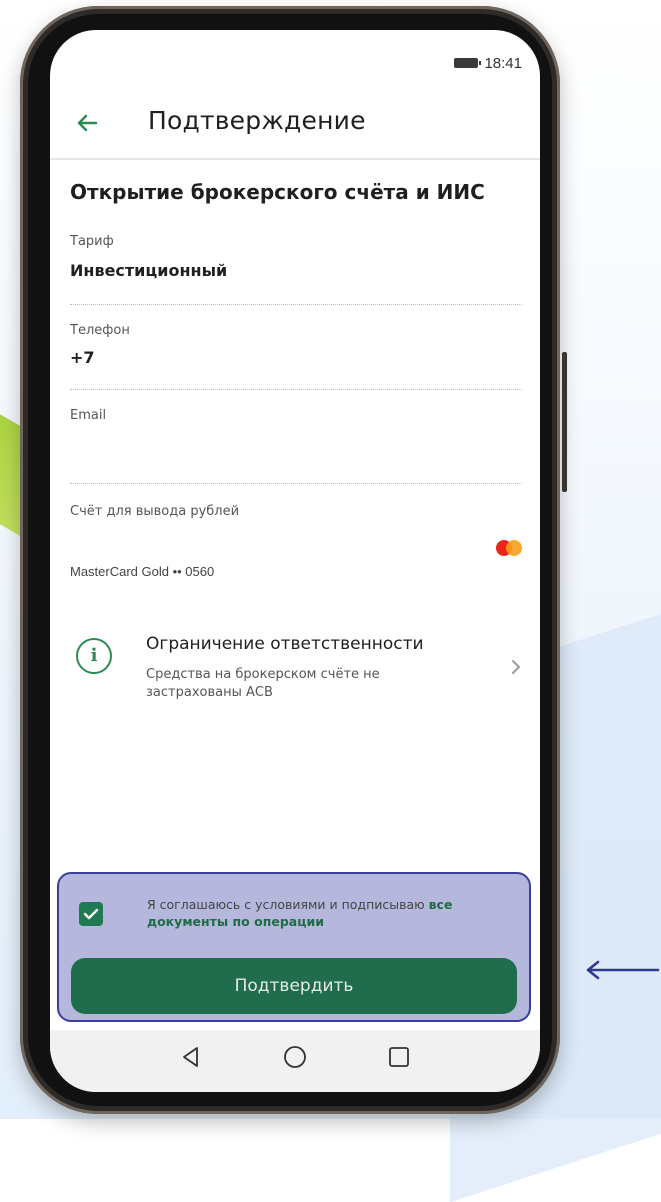 The width and height of the screenshot is (661, 1202). Describe the element at coordinates (87, 123) in the screenshot. I see `back-arrow-icon` at that location.